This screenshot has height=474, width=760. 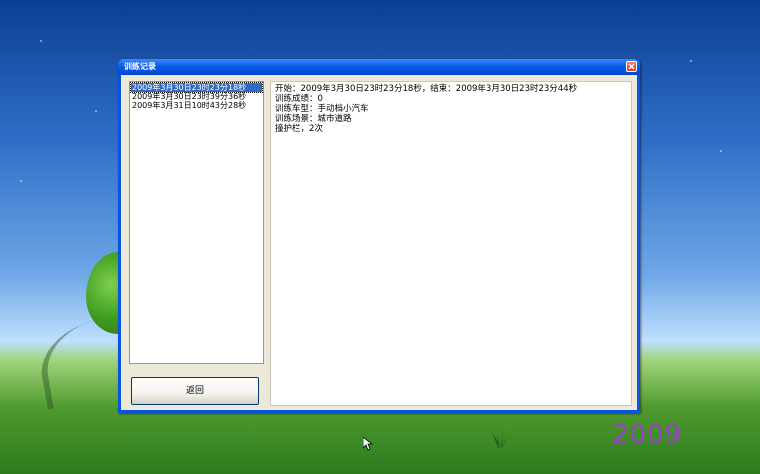 I want to click on close-button, so click(x=631, y=66).